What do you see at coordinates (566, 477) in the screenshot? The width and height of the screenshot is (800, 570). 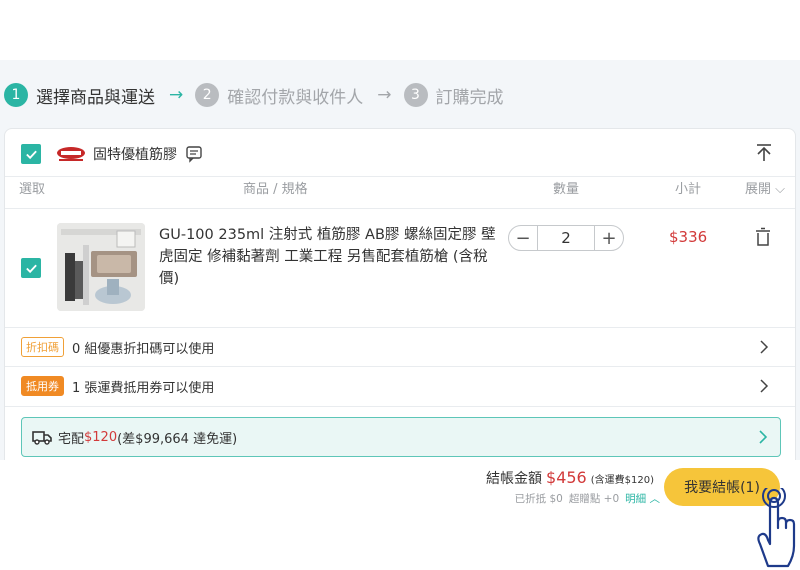 I see `total-amount: $456` at bounding box center [566, 477].